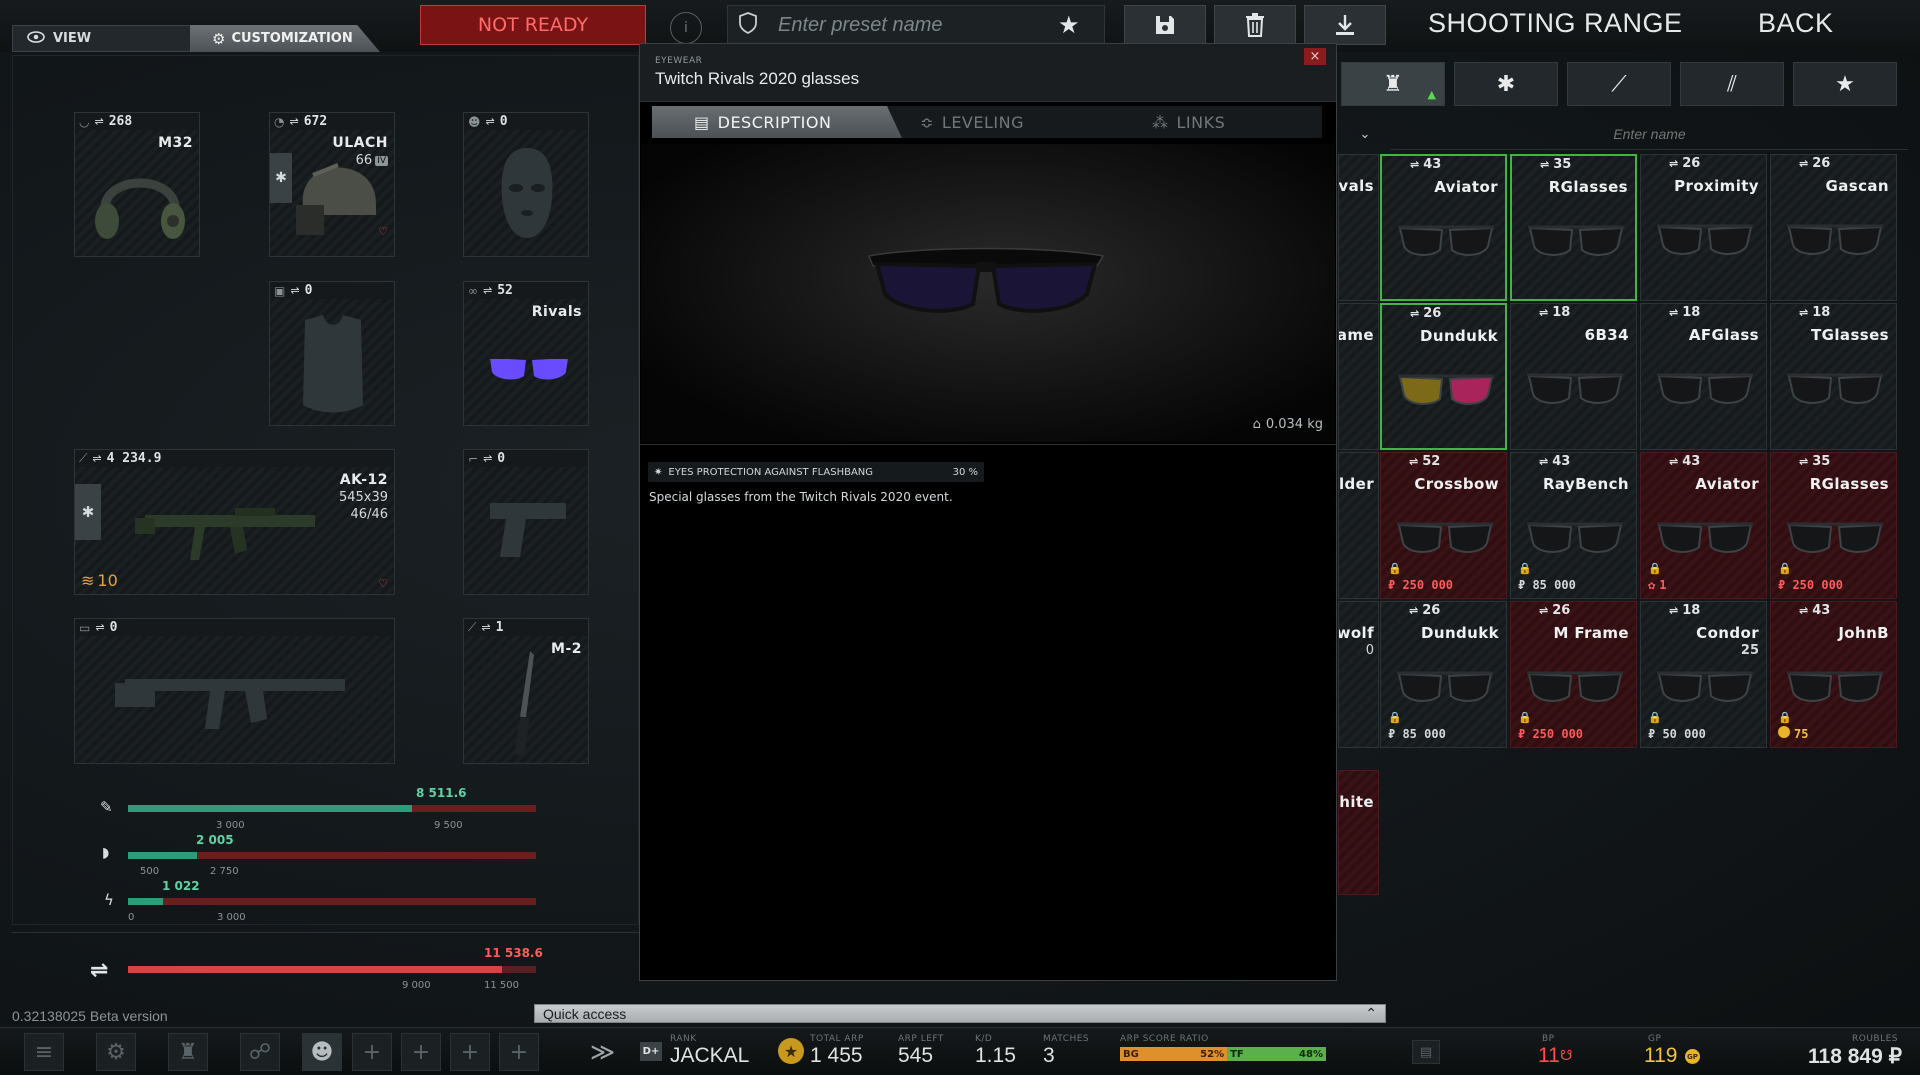 Image resolution: width=1920 pixels, height=1075 pixels. What do you see at coordinates (1555, 23) in the screenshot?
I see `shooting-range-button: SHOOTING RANGE` at bounding box center [1555, 23].